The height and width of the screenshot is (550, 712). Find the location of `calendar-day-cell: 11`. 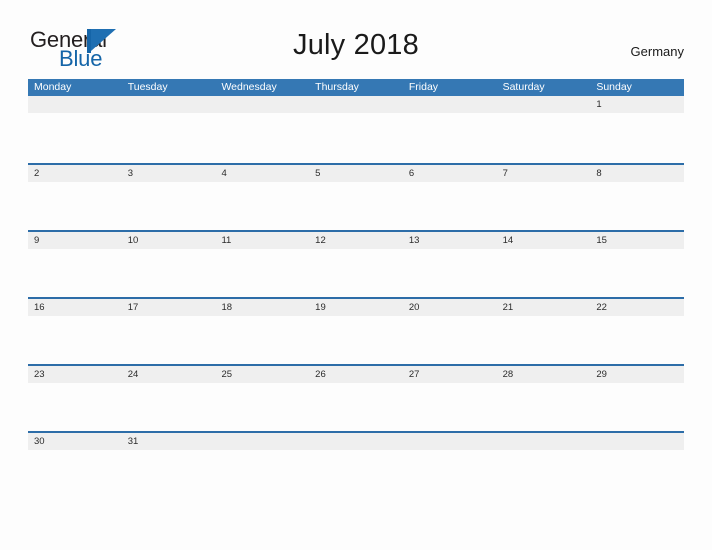

calendar-day-cell: 11 is located at coordinates (262, 240).